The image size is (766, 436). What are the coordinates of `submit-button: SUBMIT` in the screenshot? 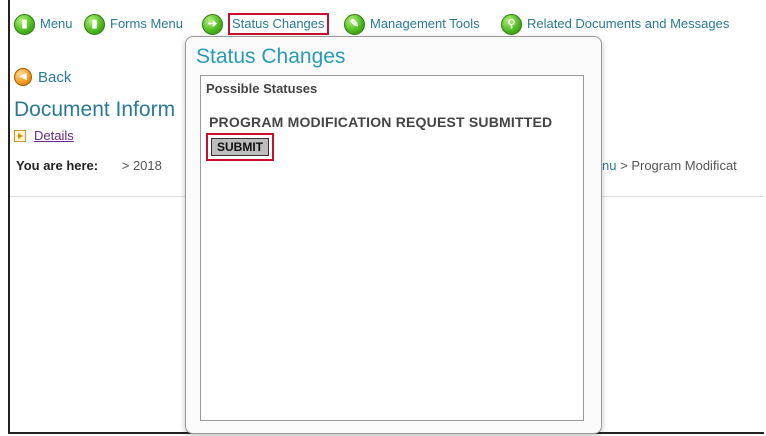 It's located at (240, 147).